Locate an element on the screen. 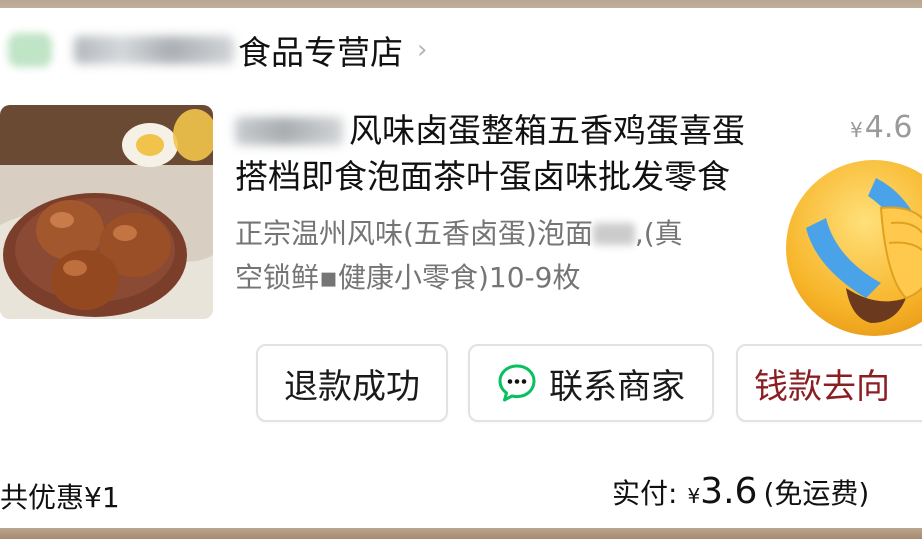  product-image is located at coordinates (106, 212).